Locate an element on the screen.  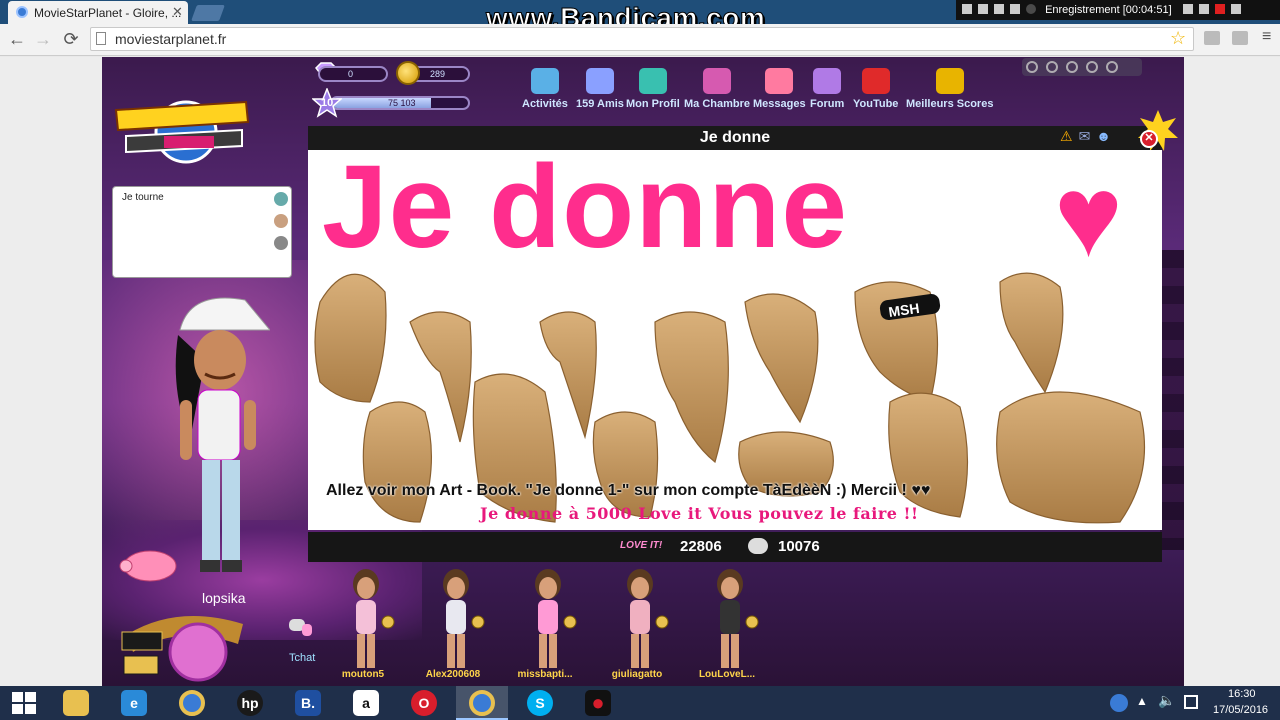
piggy-bank-icon is located at coordinates (149, 564).